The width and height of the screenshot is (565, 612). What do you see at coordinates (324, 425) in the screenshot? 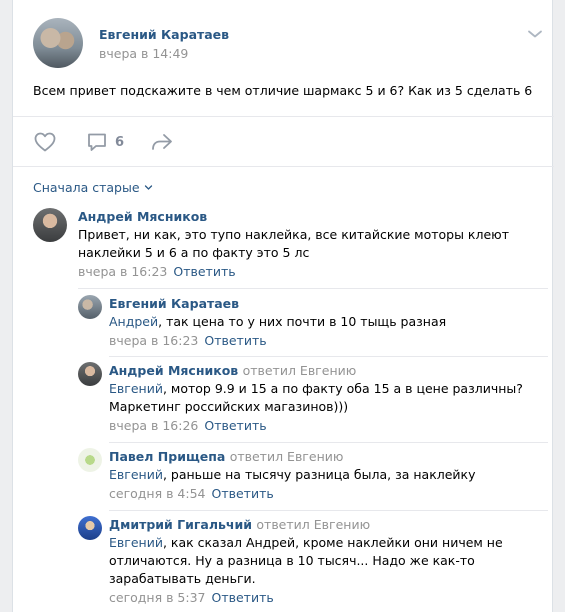
I see `comment-meta: вчера в 16:26 Ответить` at bounding box center [324, 425].